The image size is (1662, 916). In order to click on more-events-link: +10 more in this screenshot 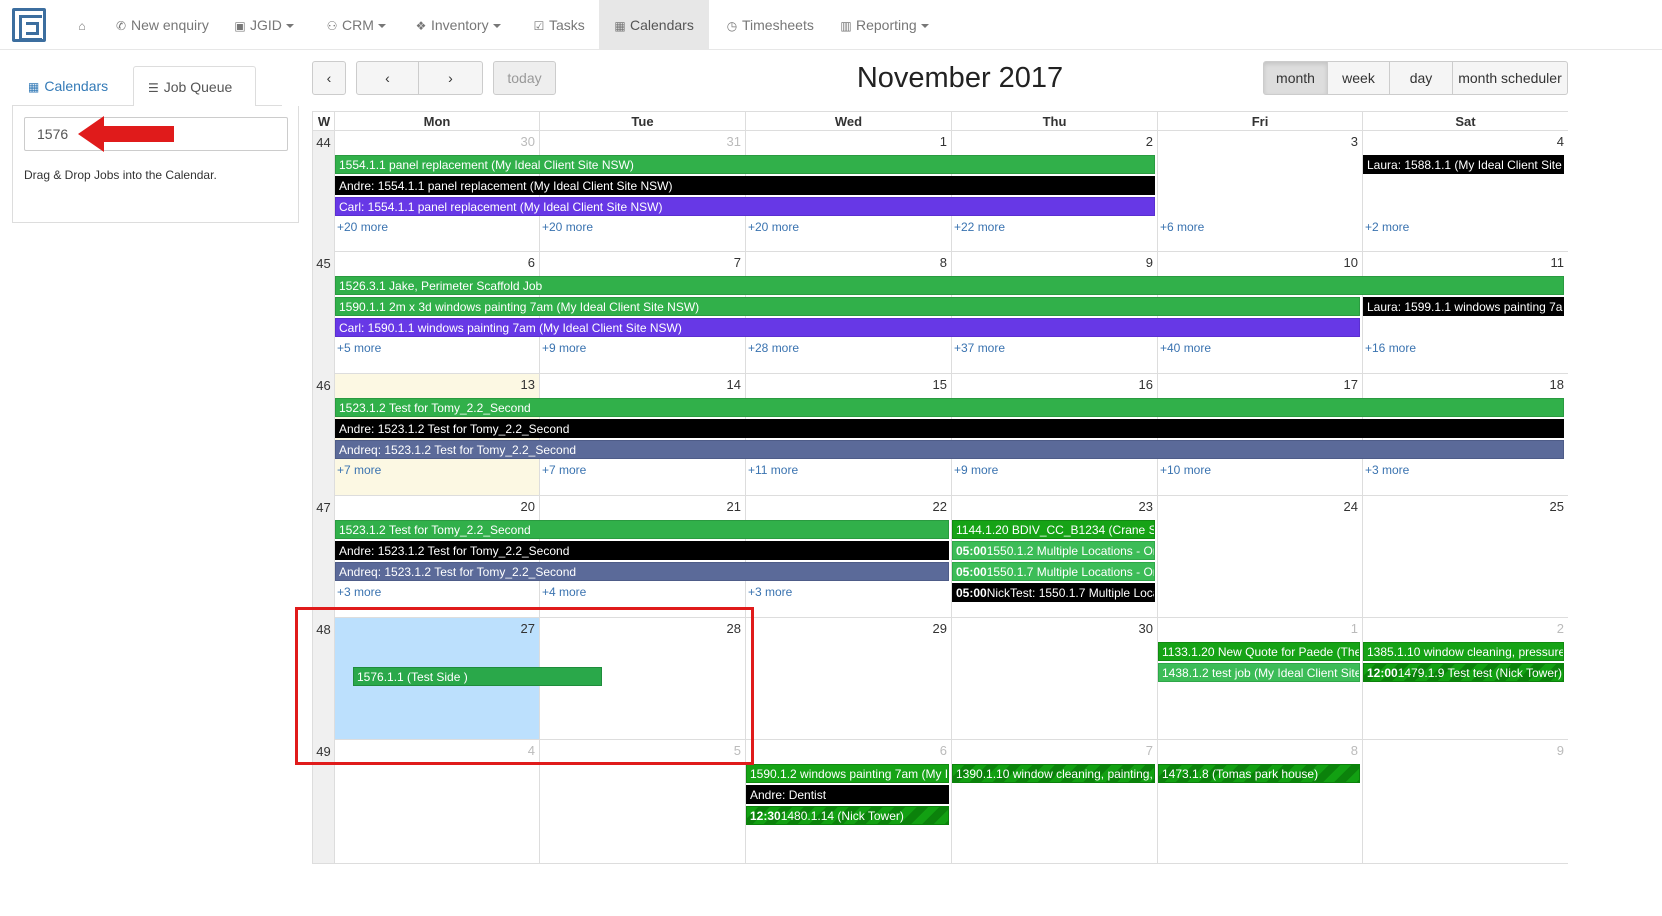, I will do `click(1185, 470)`.